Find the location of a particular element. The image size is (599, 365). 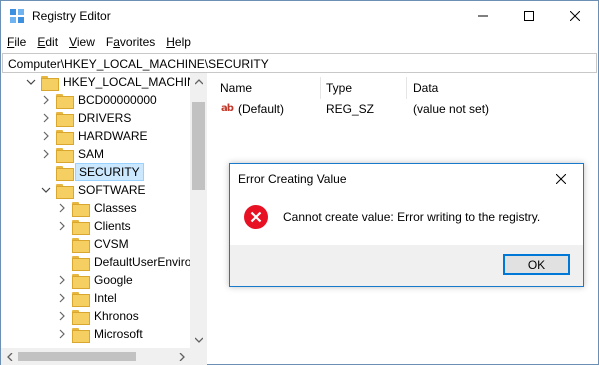

tree-item-defaultuserenvironment: DefaultUserEnvironment is located at coordinates (131, 262).